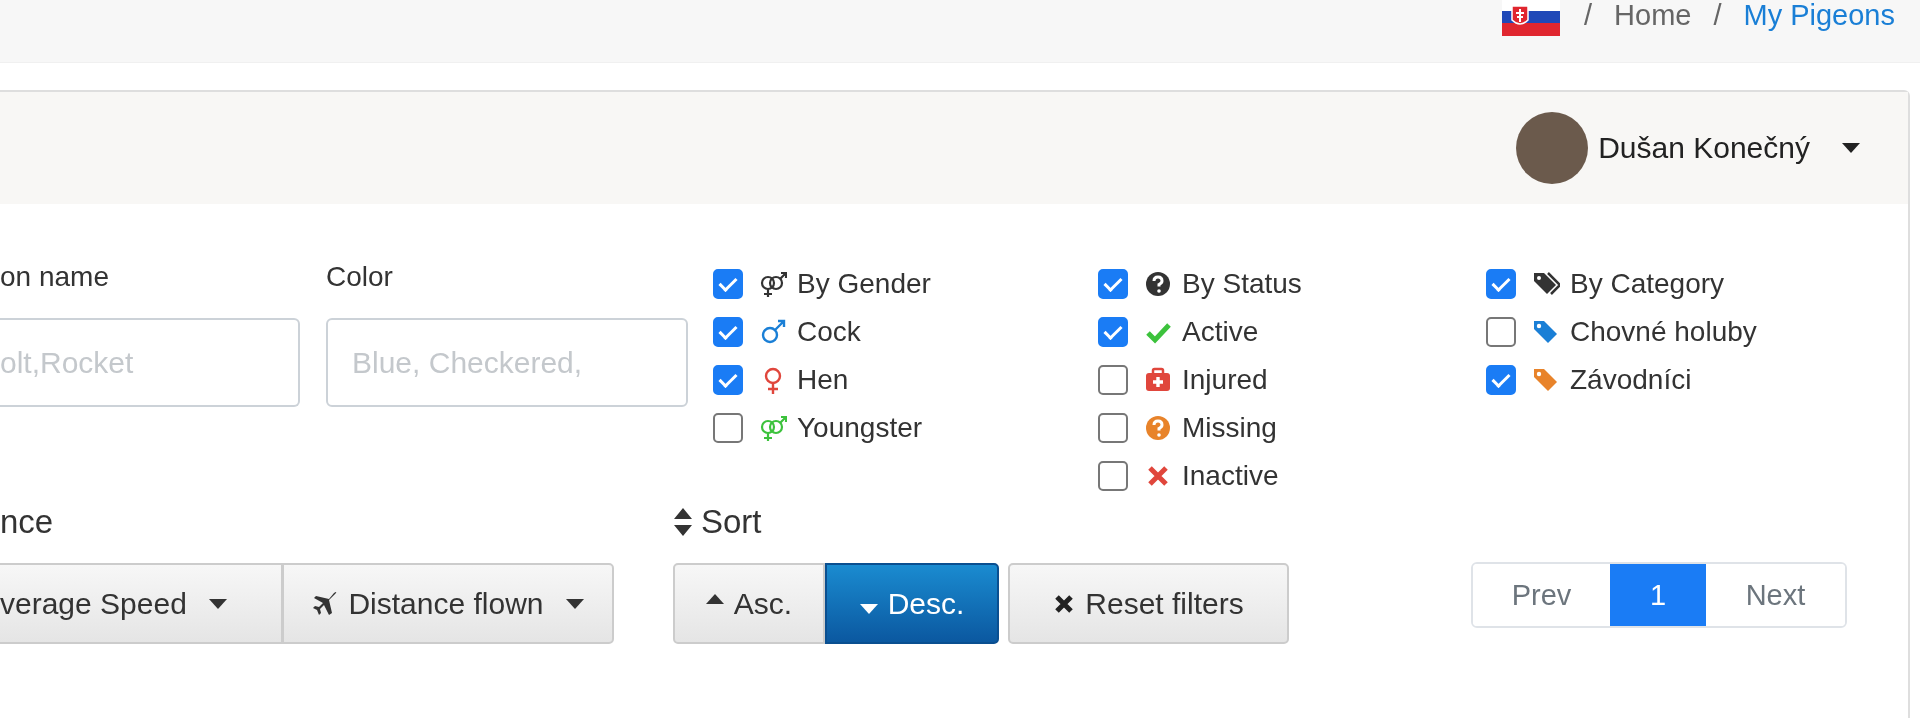  Describe the element at coordinates (868, 608) in the screenshot. I see `caret-down-icon` at that location.